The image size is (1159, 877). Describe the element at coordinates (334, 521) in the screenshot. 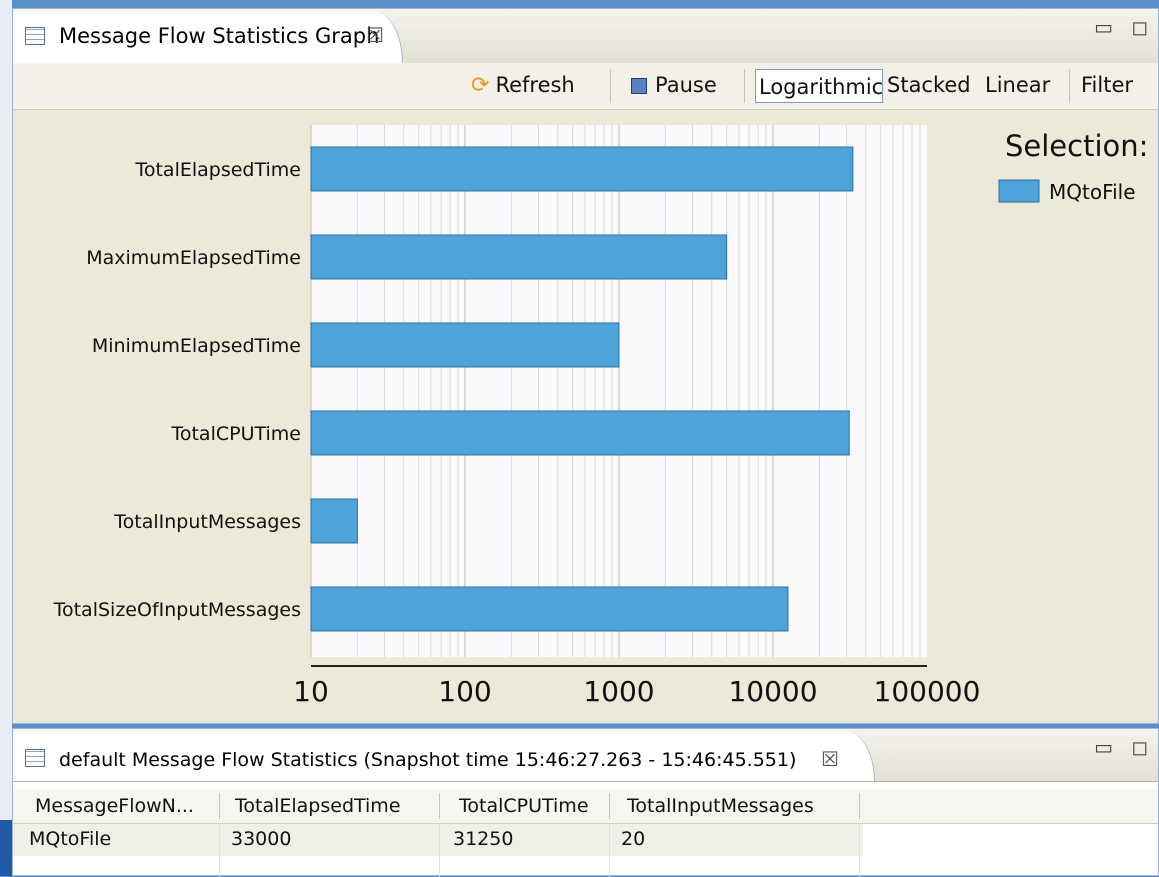

I see `bar-totalinputmessages` at that location.